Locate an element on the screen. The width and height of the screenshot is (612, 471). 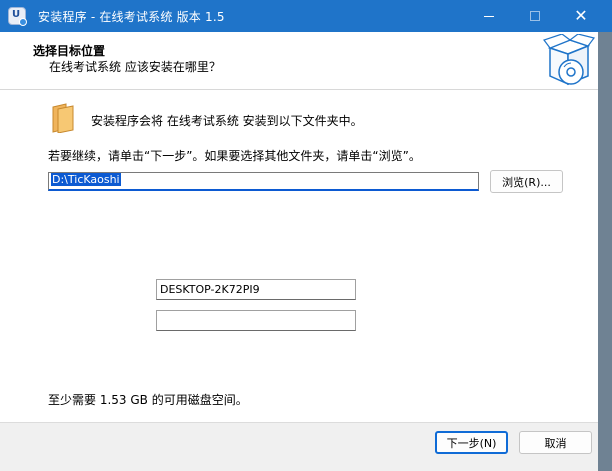
install-path-value: D:\TicKaoshi is located at coordinates (86, 179).